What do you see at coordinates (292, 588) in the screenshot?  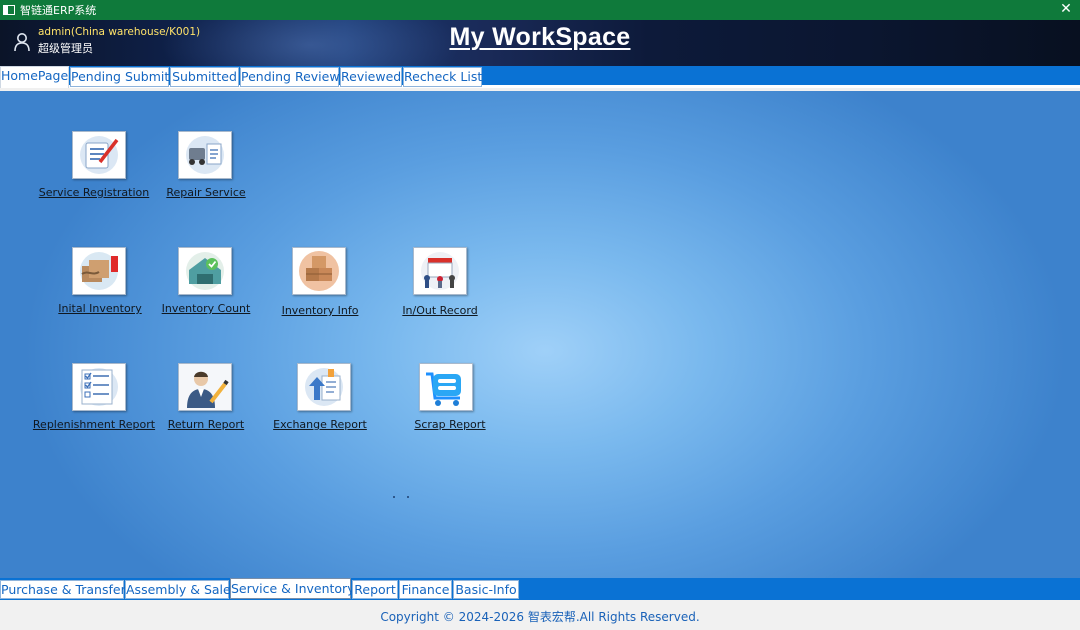 I see `tab-service-inventory: Service & Inventory` at bounding box center [292, 588].